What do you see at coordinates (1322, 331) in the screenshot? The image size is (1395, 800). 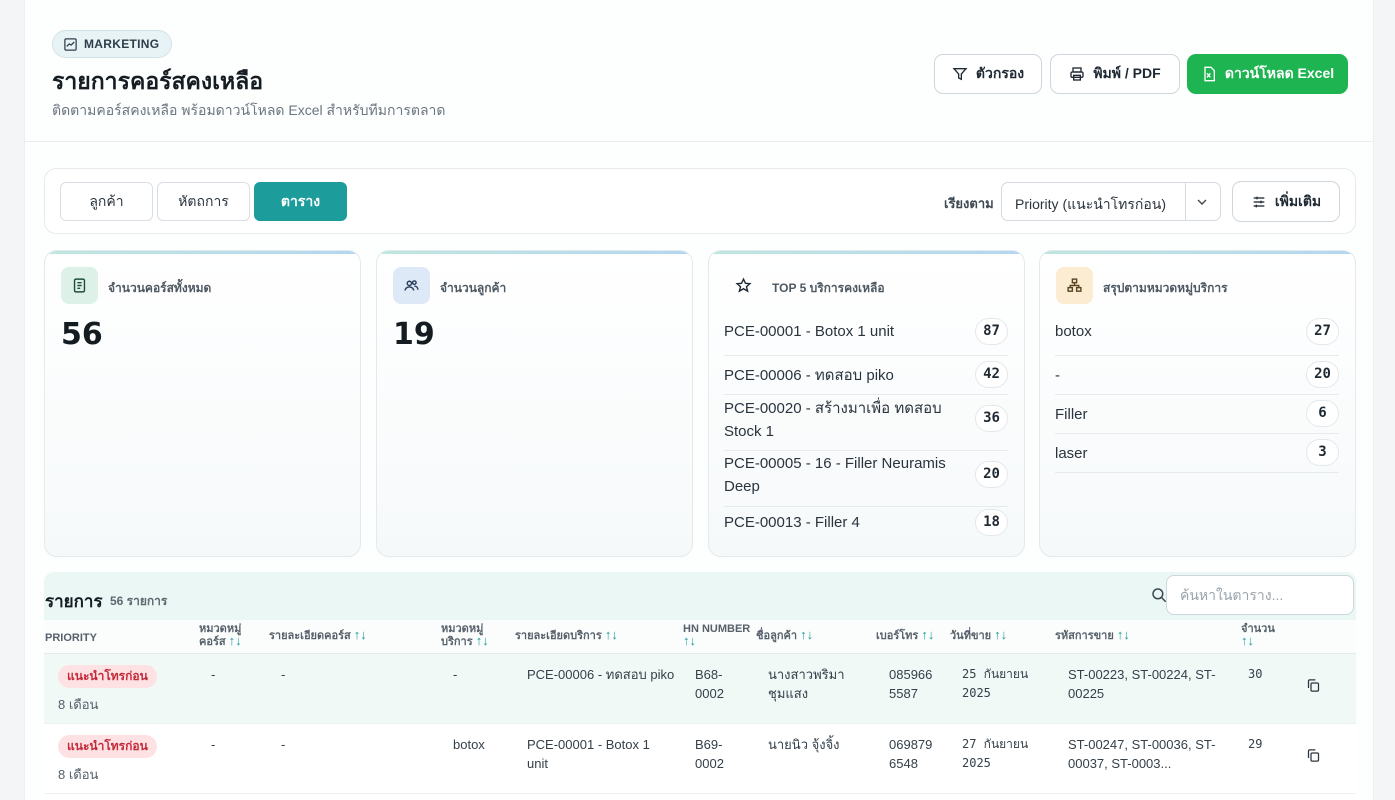 I see `count-badge: 27` at bounding box center [1322, 331].